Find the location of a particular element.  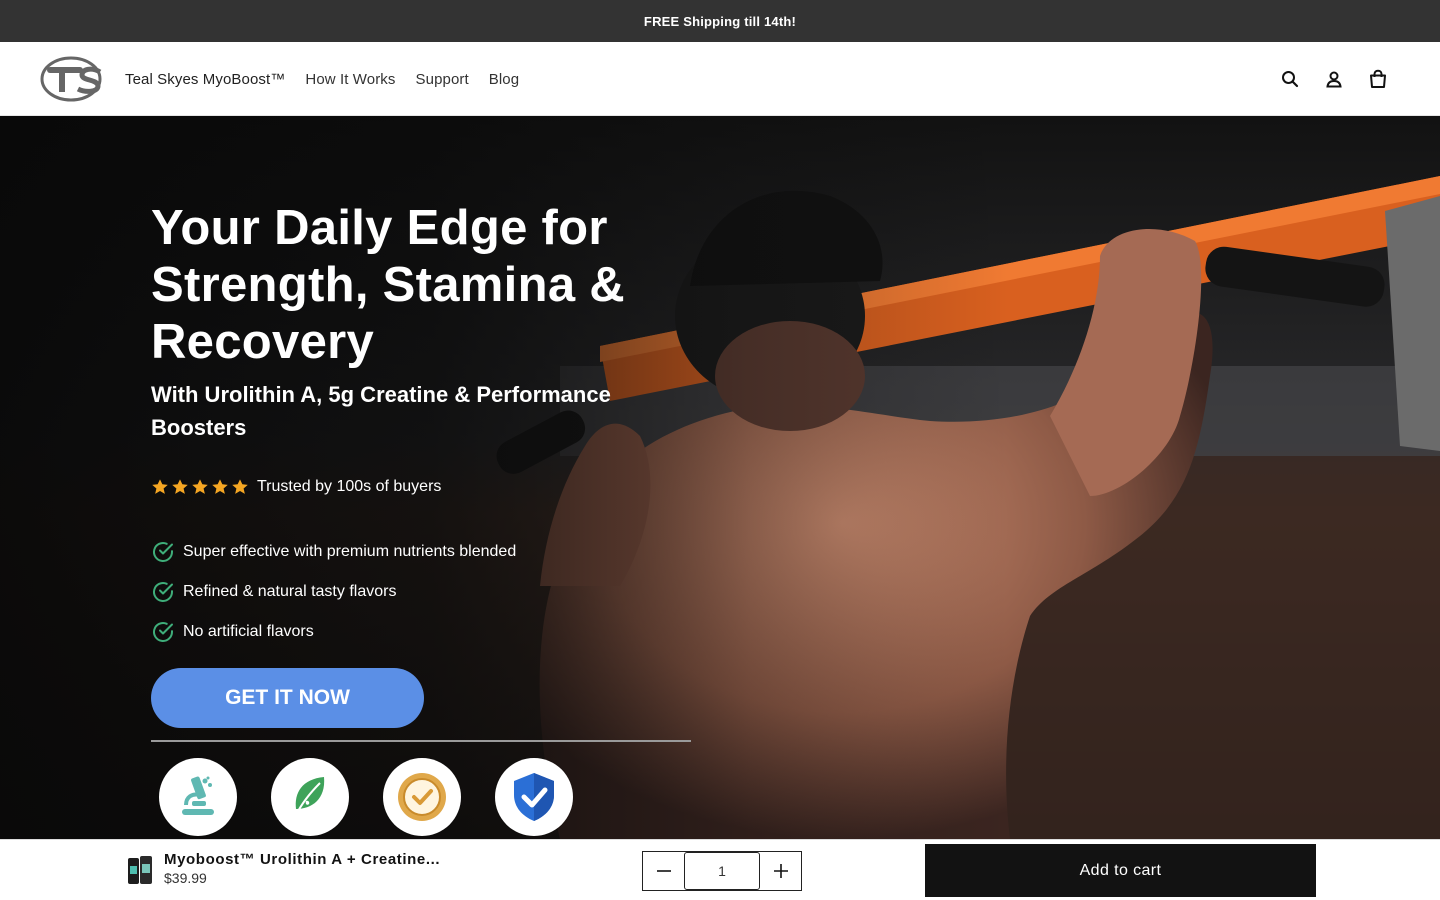

rating-text: Trusted by 100s of buyers is located at coordinates (349, 486).